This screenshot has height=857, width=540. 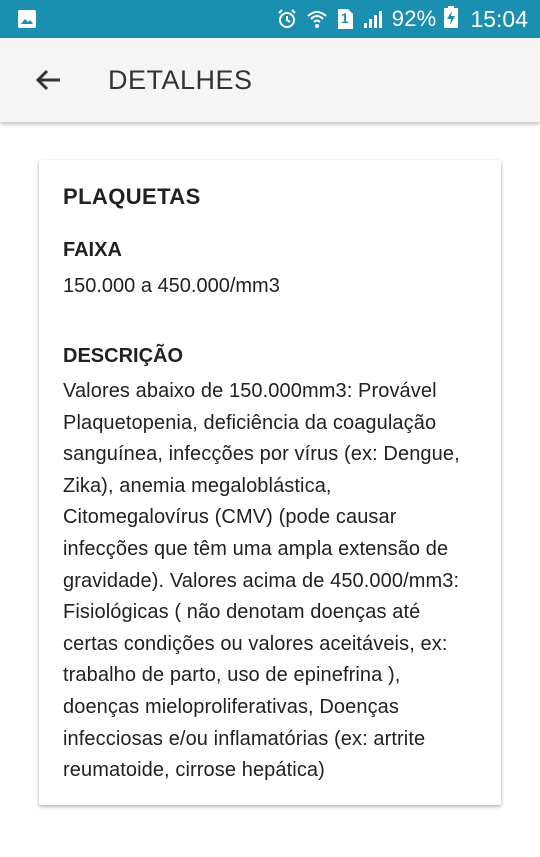 I want to click on battery-percent: 92%, so click(x=414, y=18).